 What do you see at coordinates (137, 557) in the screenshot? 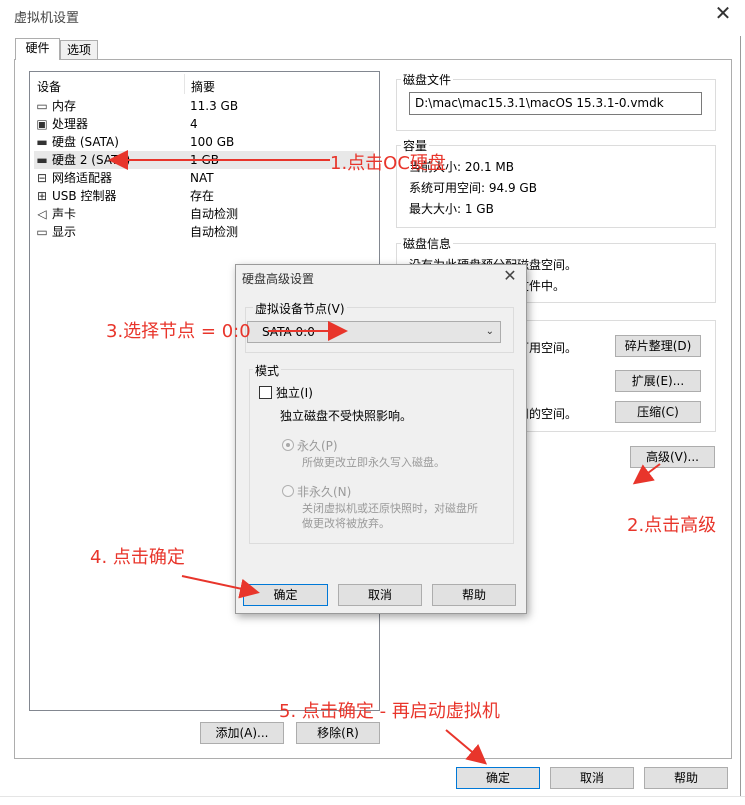
I see `annotation-step4: 4. 点击确定` at bounding box center [137, 557].